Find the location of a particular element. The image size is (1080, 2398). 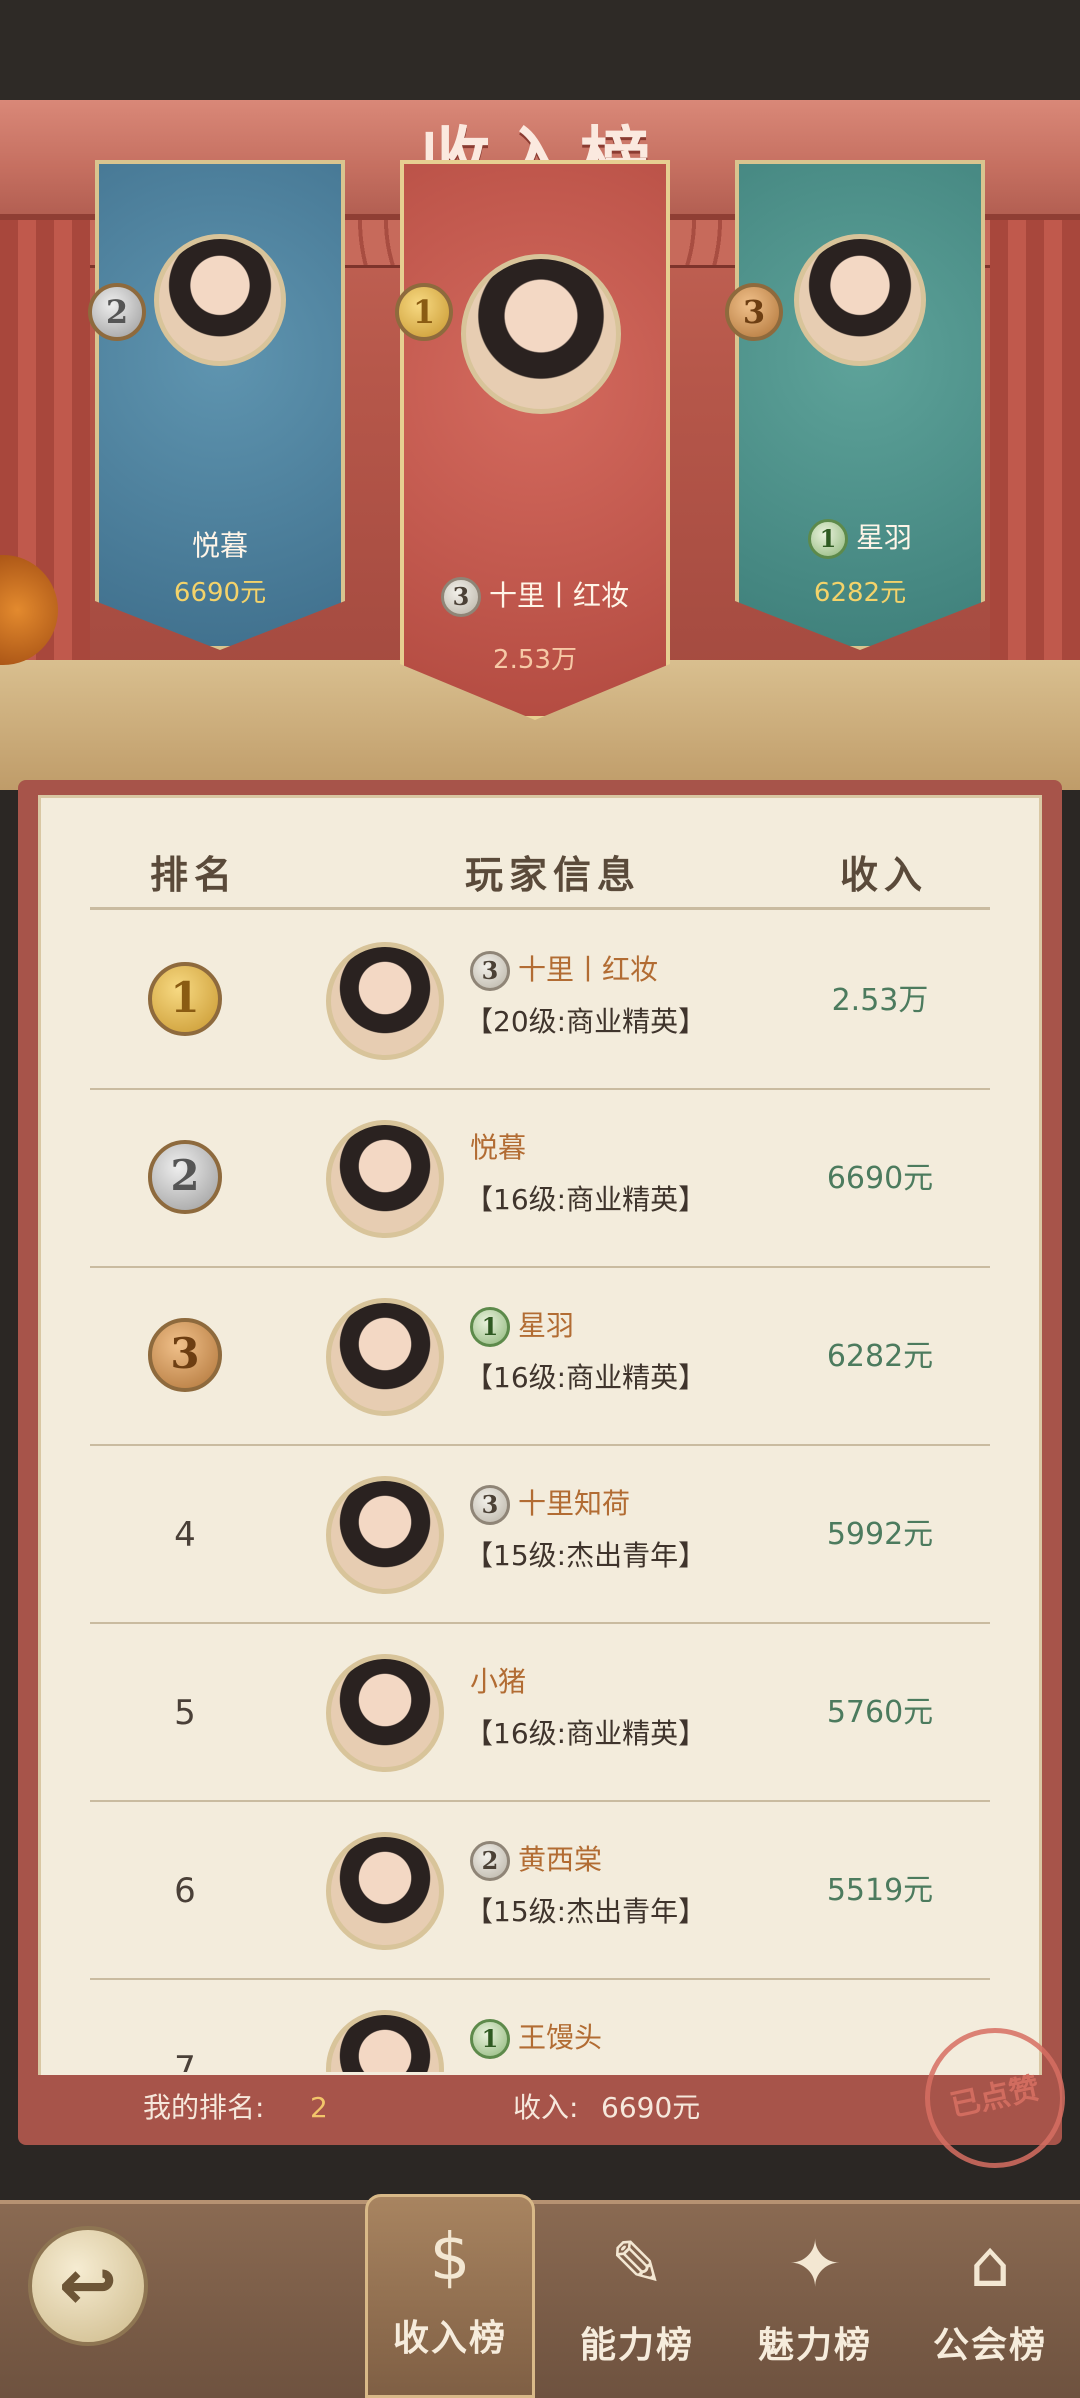

guild-hall-icon: ⌂ is located at coordinates (990, 2265).